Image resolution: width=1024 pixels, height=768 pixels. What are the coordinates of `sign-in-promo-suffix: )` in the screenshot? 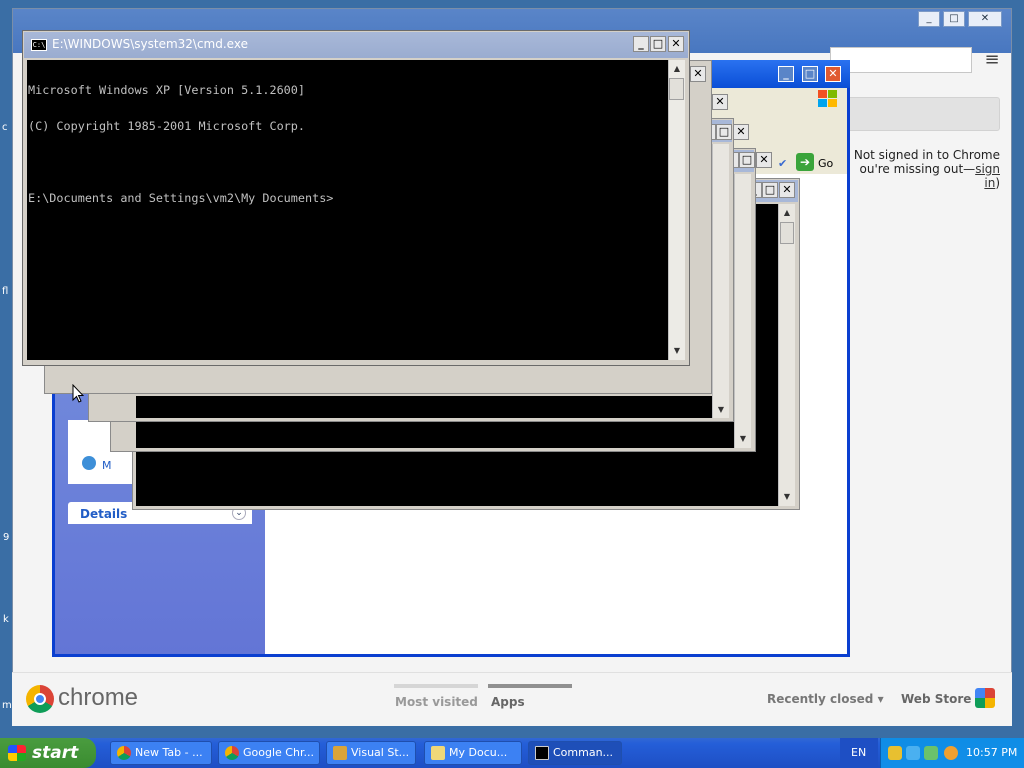 It's located at (997, 183).